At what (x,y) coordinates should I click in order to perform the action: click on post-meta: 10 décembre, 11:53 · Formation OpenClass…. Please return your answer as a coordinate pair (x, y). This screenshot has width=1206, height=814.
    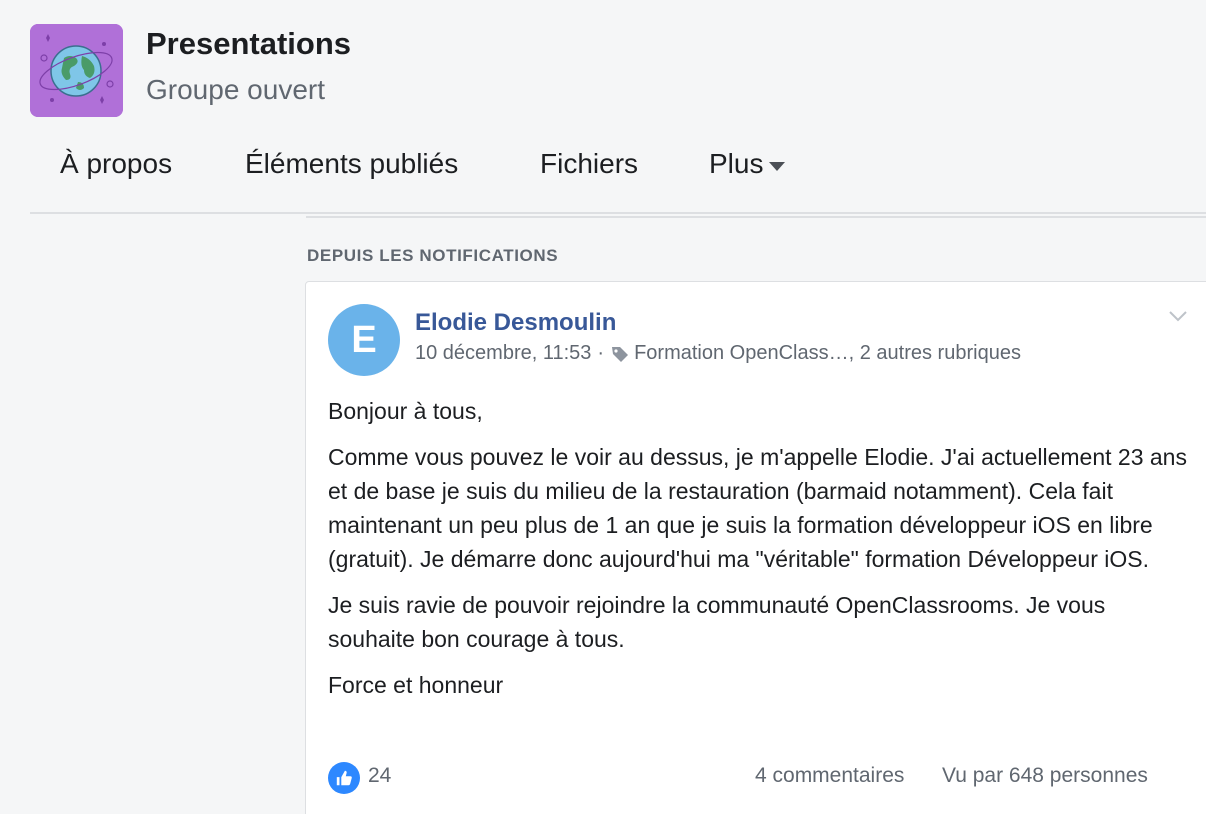
    Looking at the image, I should click on (718, 353).